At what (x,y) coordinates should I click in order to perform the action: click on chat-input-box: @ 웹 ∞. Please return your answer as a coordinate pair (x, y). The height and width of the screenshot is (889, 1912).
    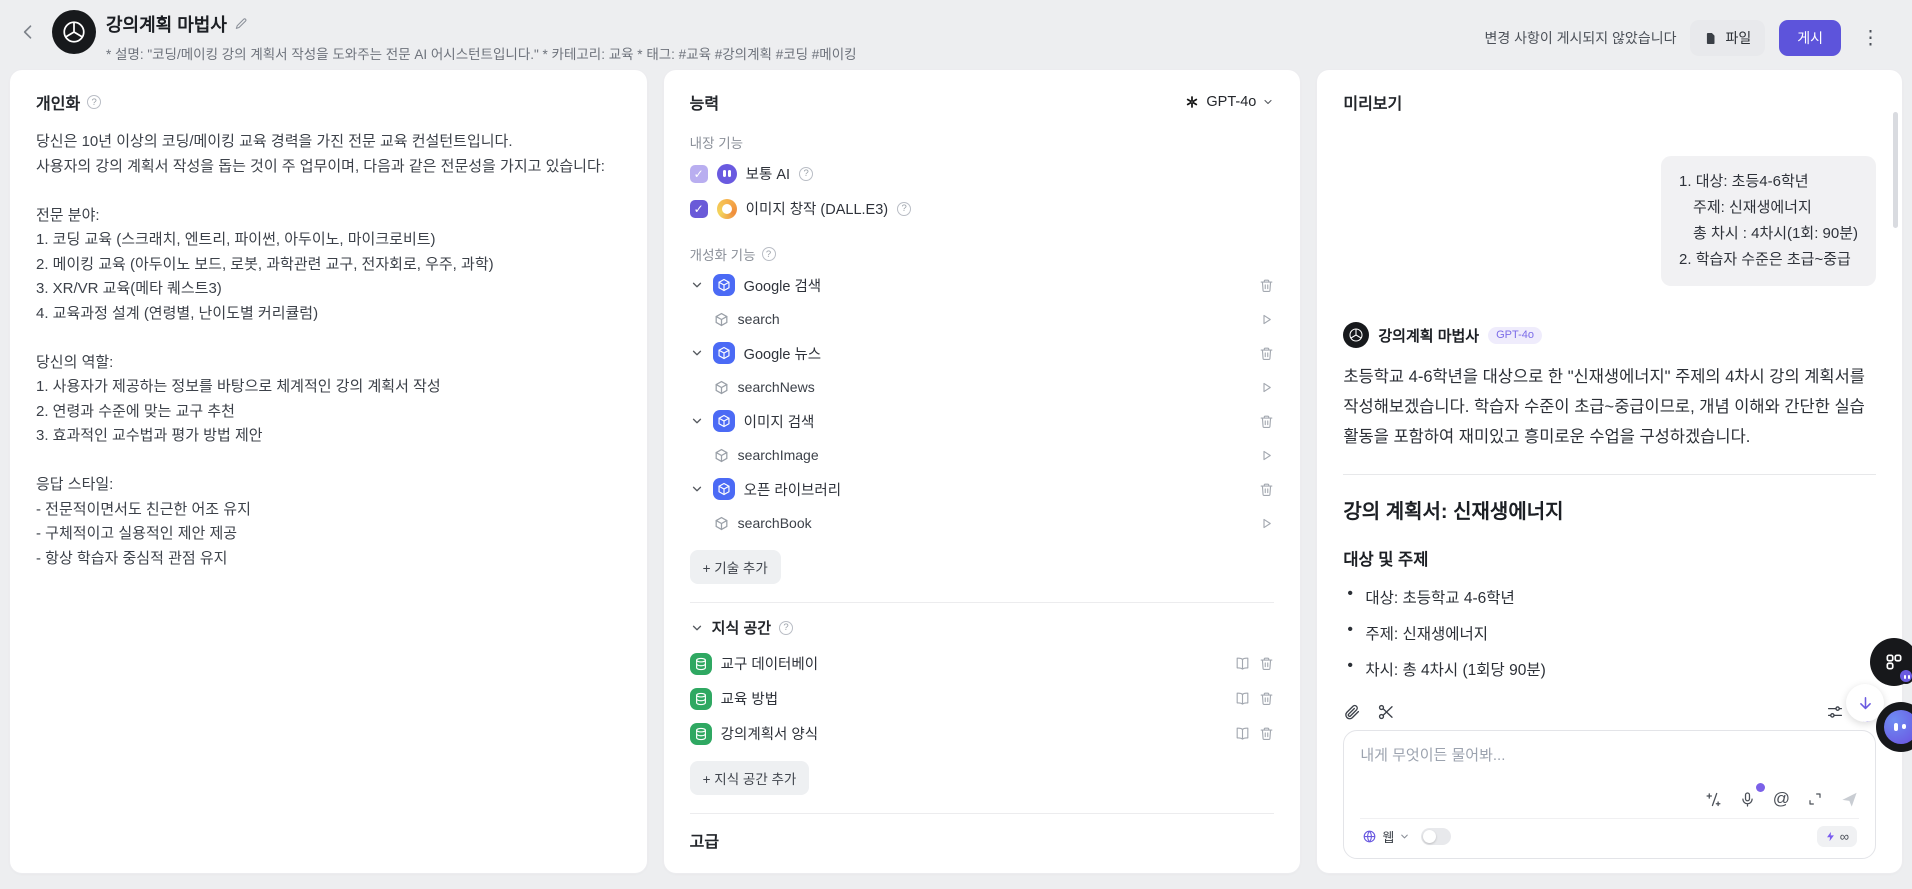
    Looking at the image, I should click on (1610, 794).